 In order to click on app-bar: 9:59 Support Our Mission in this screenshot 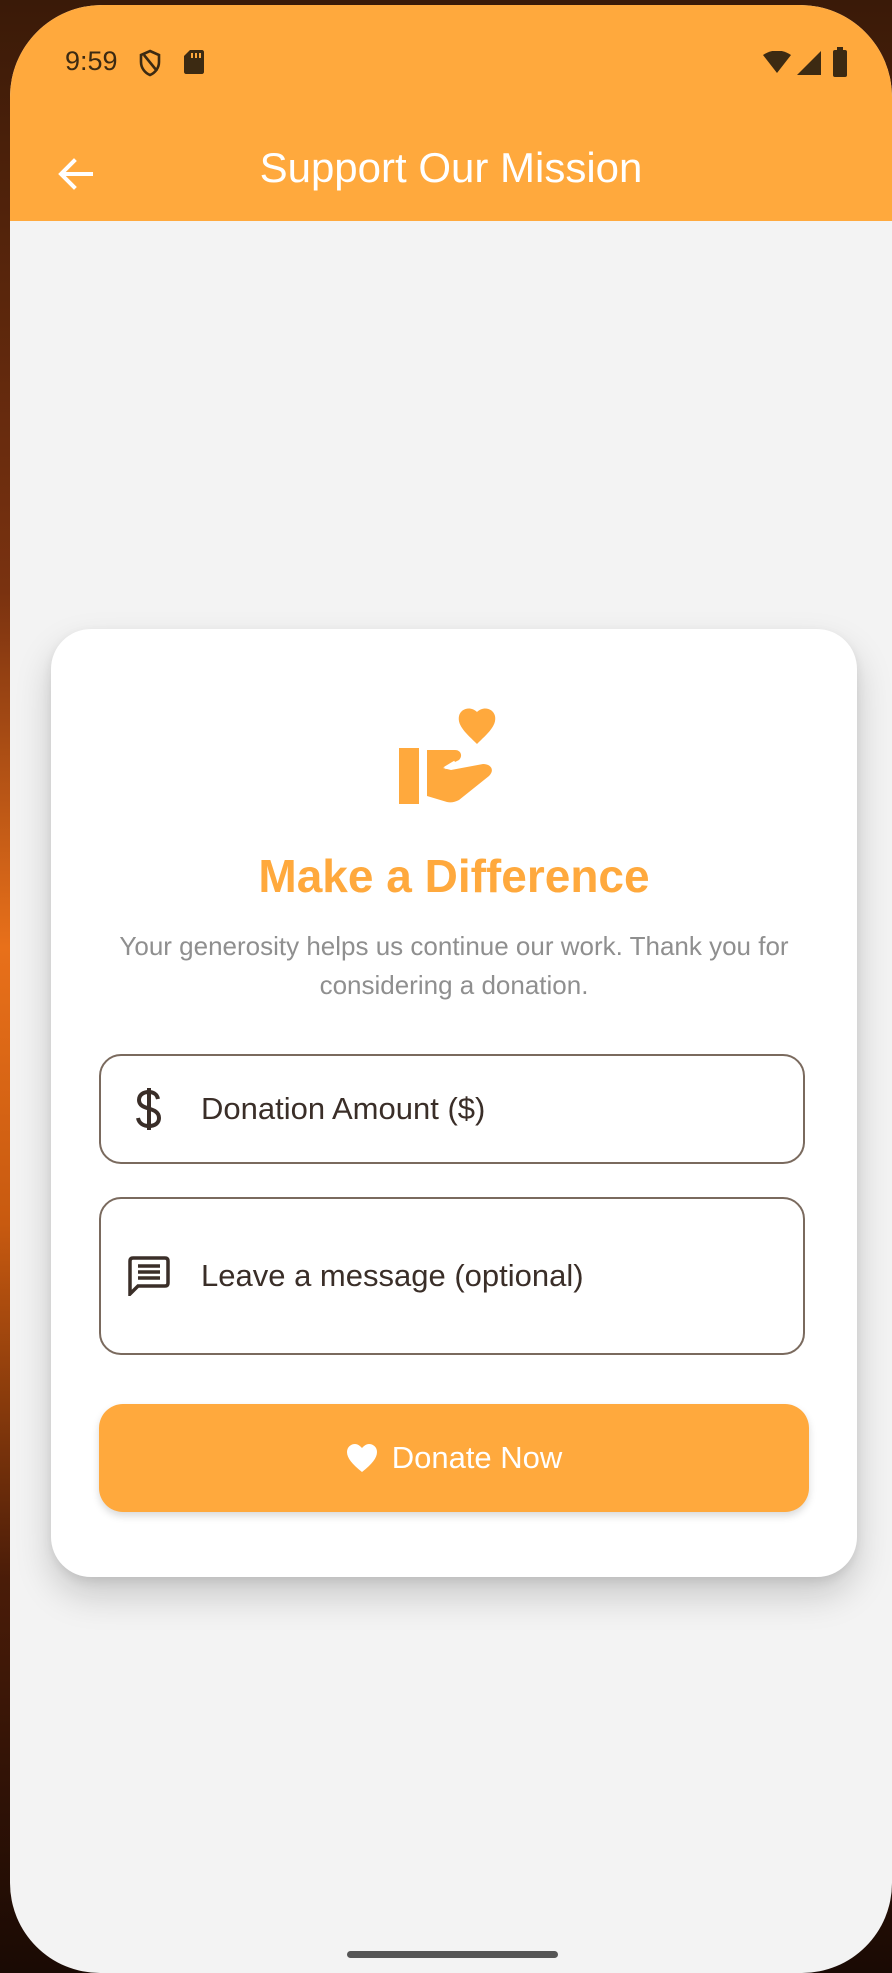, I will do `click(451, 113)`.